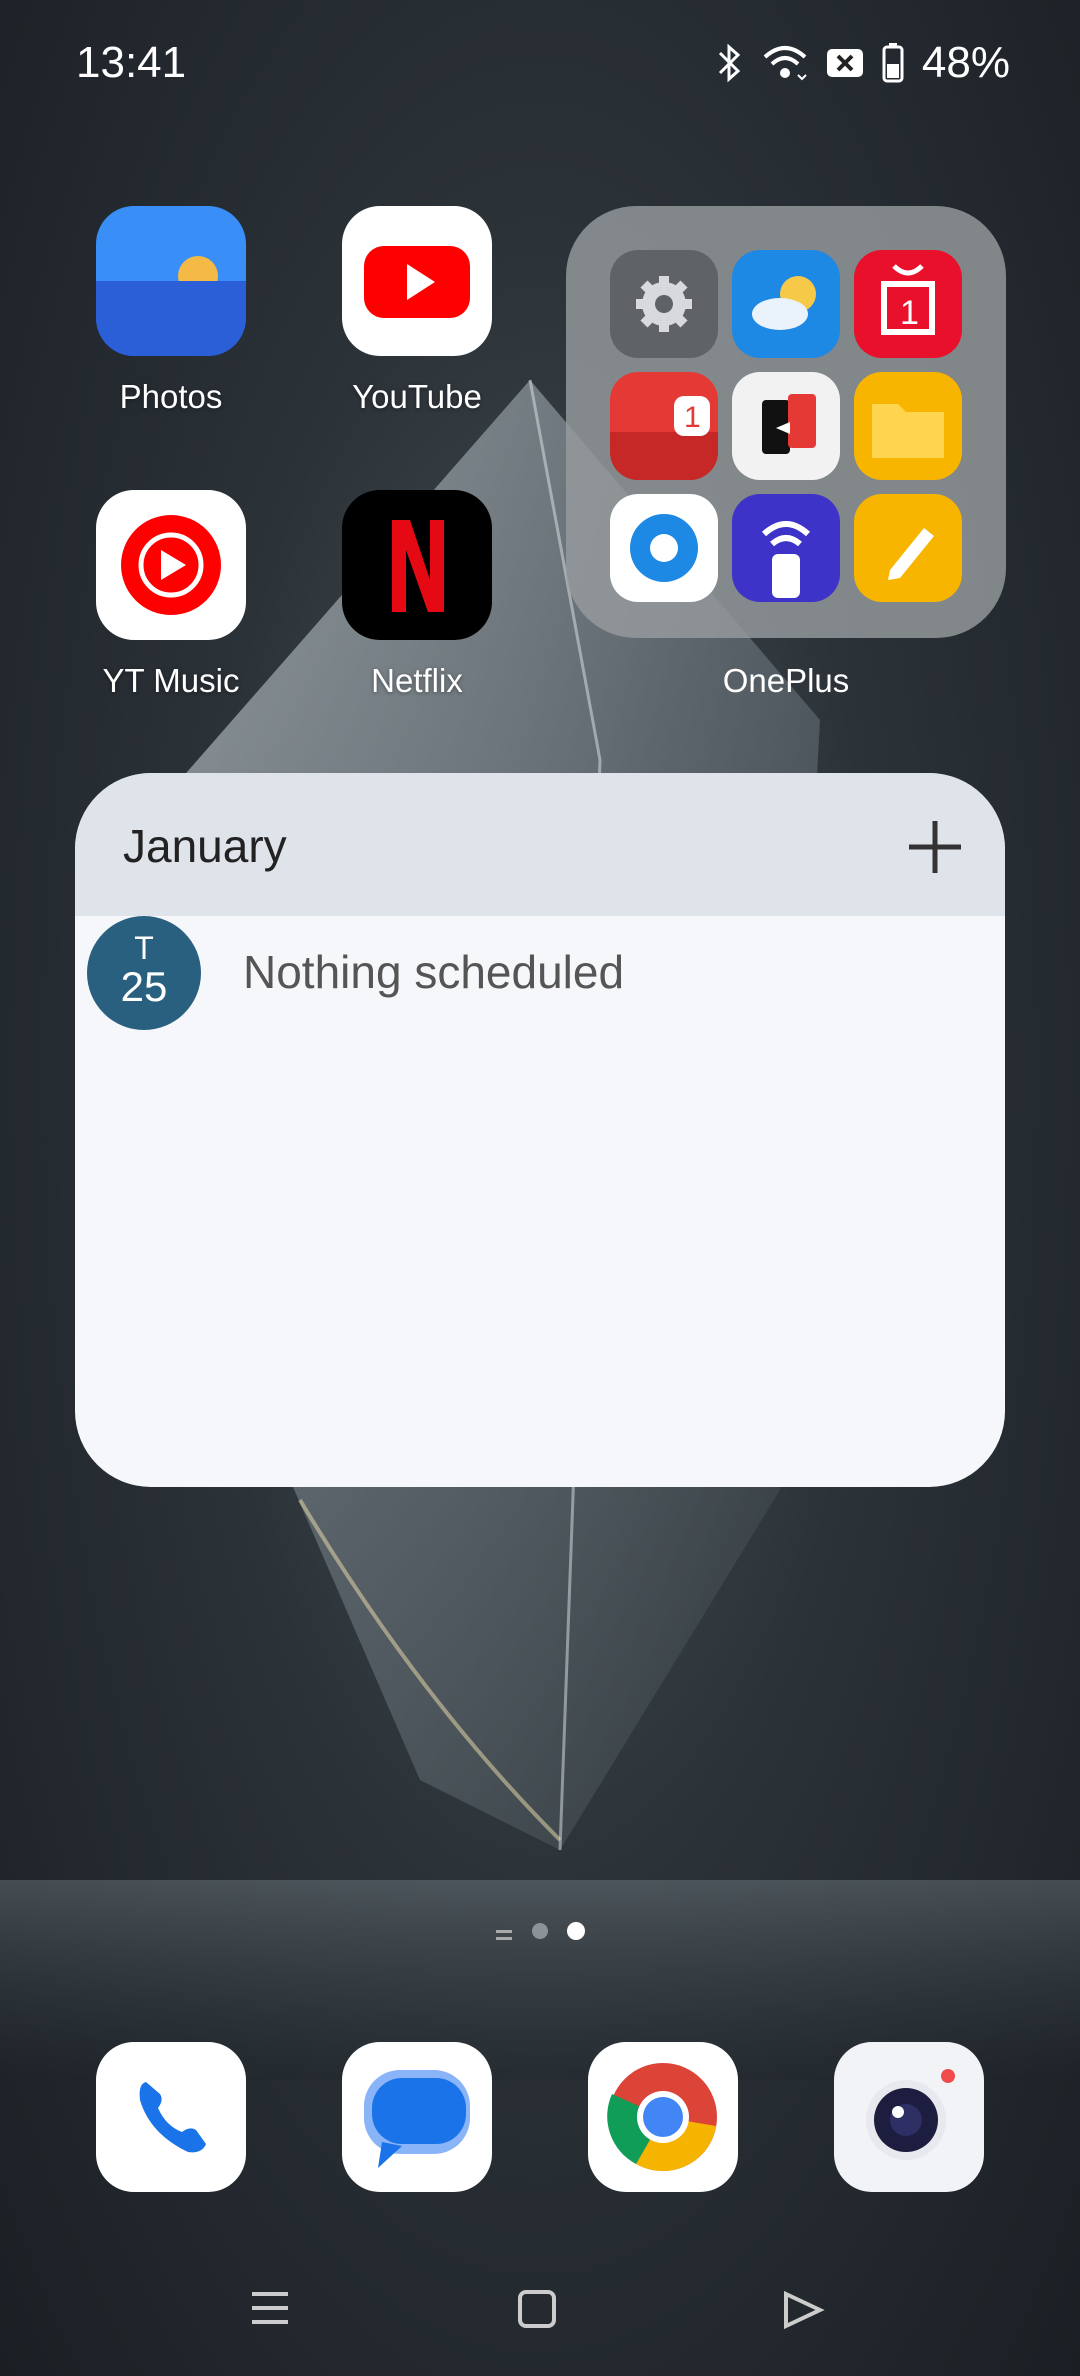 The height and width of the screenshot is (2376, 1080). Describe the element at coordinates (908, 548) in the screenshot. I see `notes-icon` at that location.